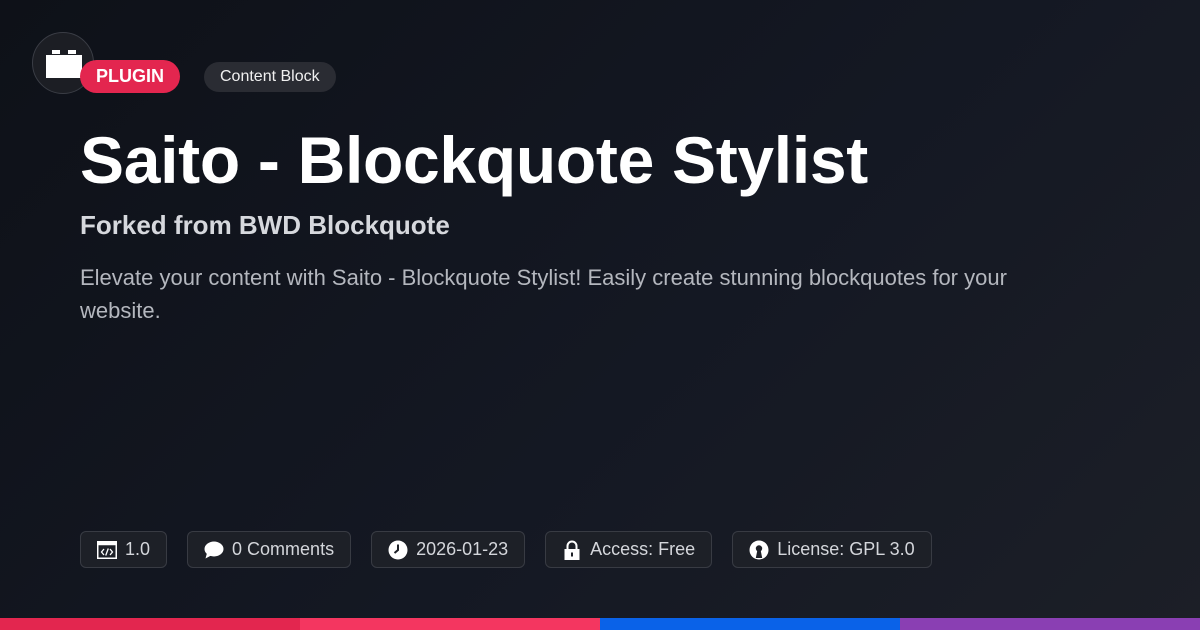 This screenshot has height=630, width=1200. What do you see at coordinates (462, 549) in the screenshot?
I see `date-text: 2026-01-23` at bounding box center [462, 549].